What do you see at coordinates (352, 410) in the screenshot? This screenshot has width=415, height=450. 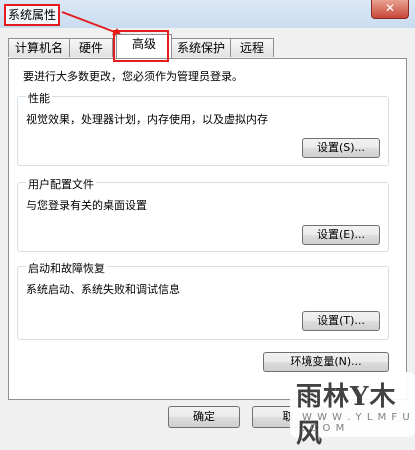 I see `site-watermark: 雨林Y木风 W W W . Y L M F U . C O M` at bounding box center [352, 410].